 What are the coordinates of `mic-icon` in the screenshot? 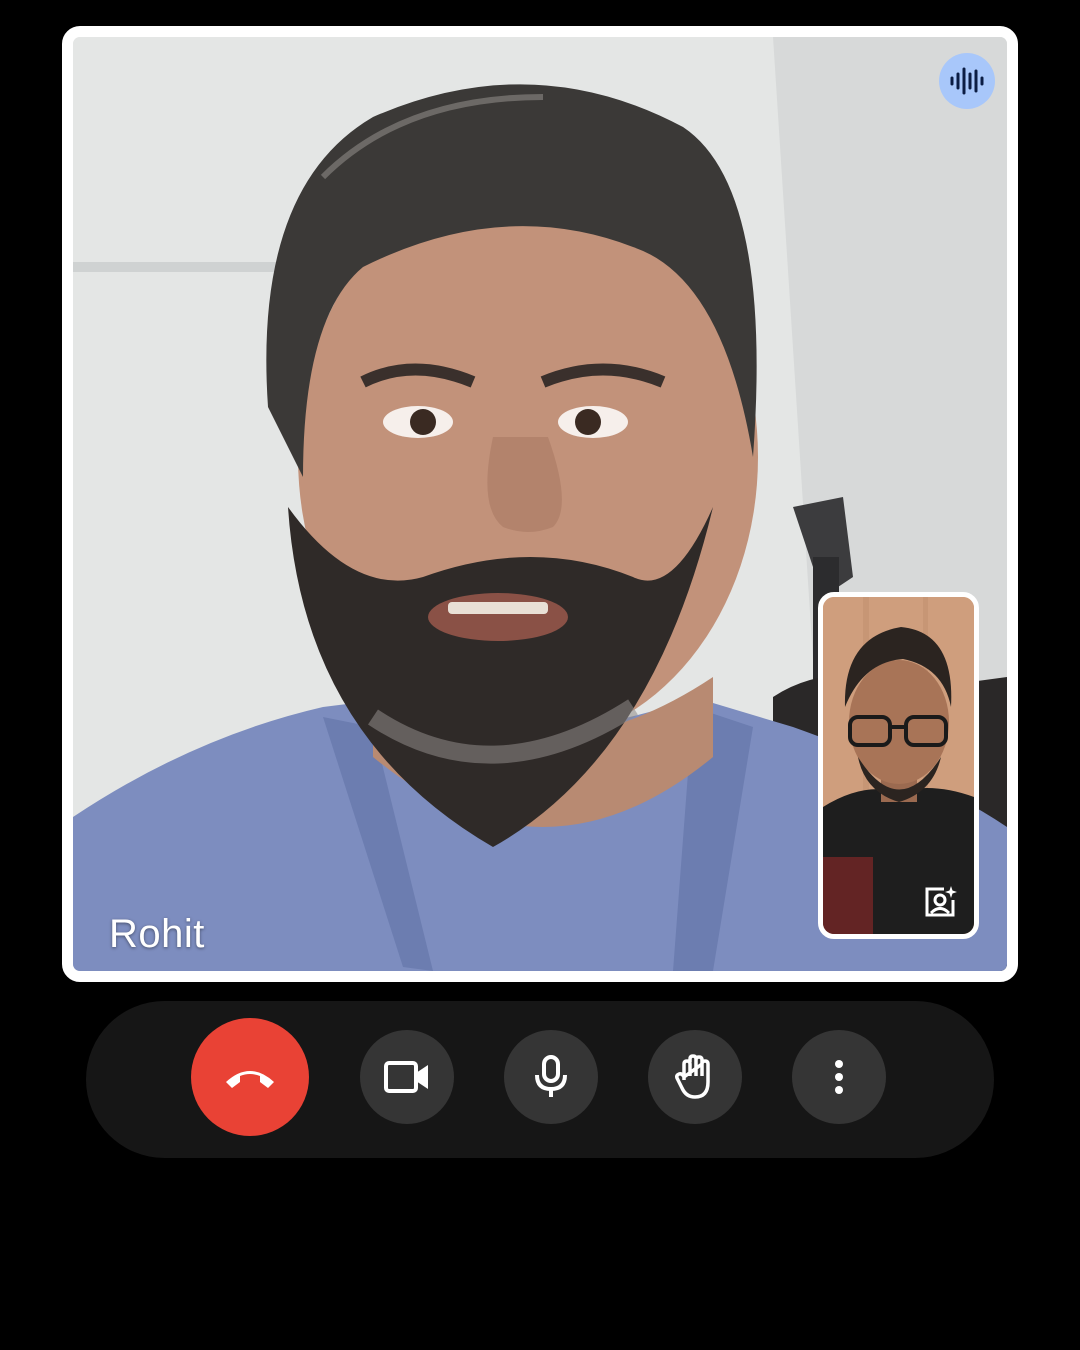 It's located at (551, 1076).